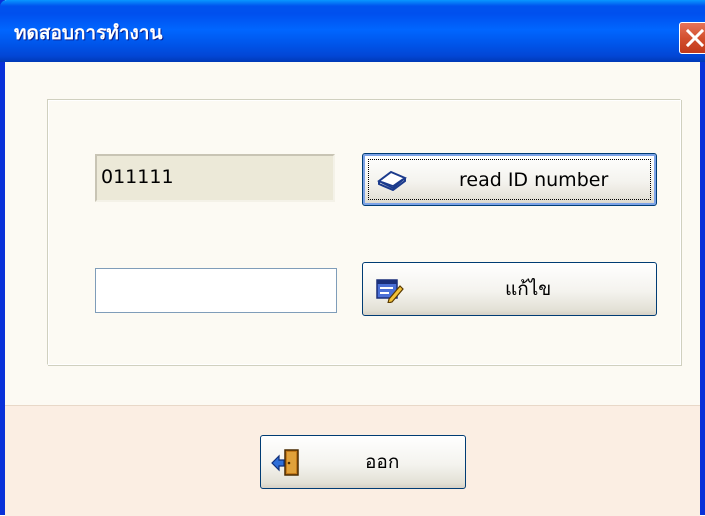  I want to click on read-id-number-label: read ID number, so click(534, 179).